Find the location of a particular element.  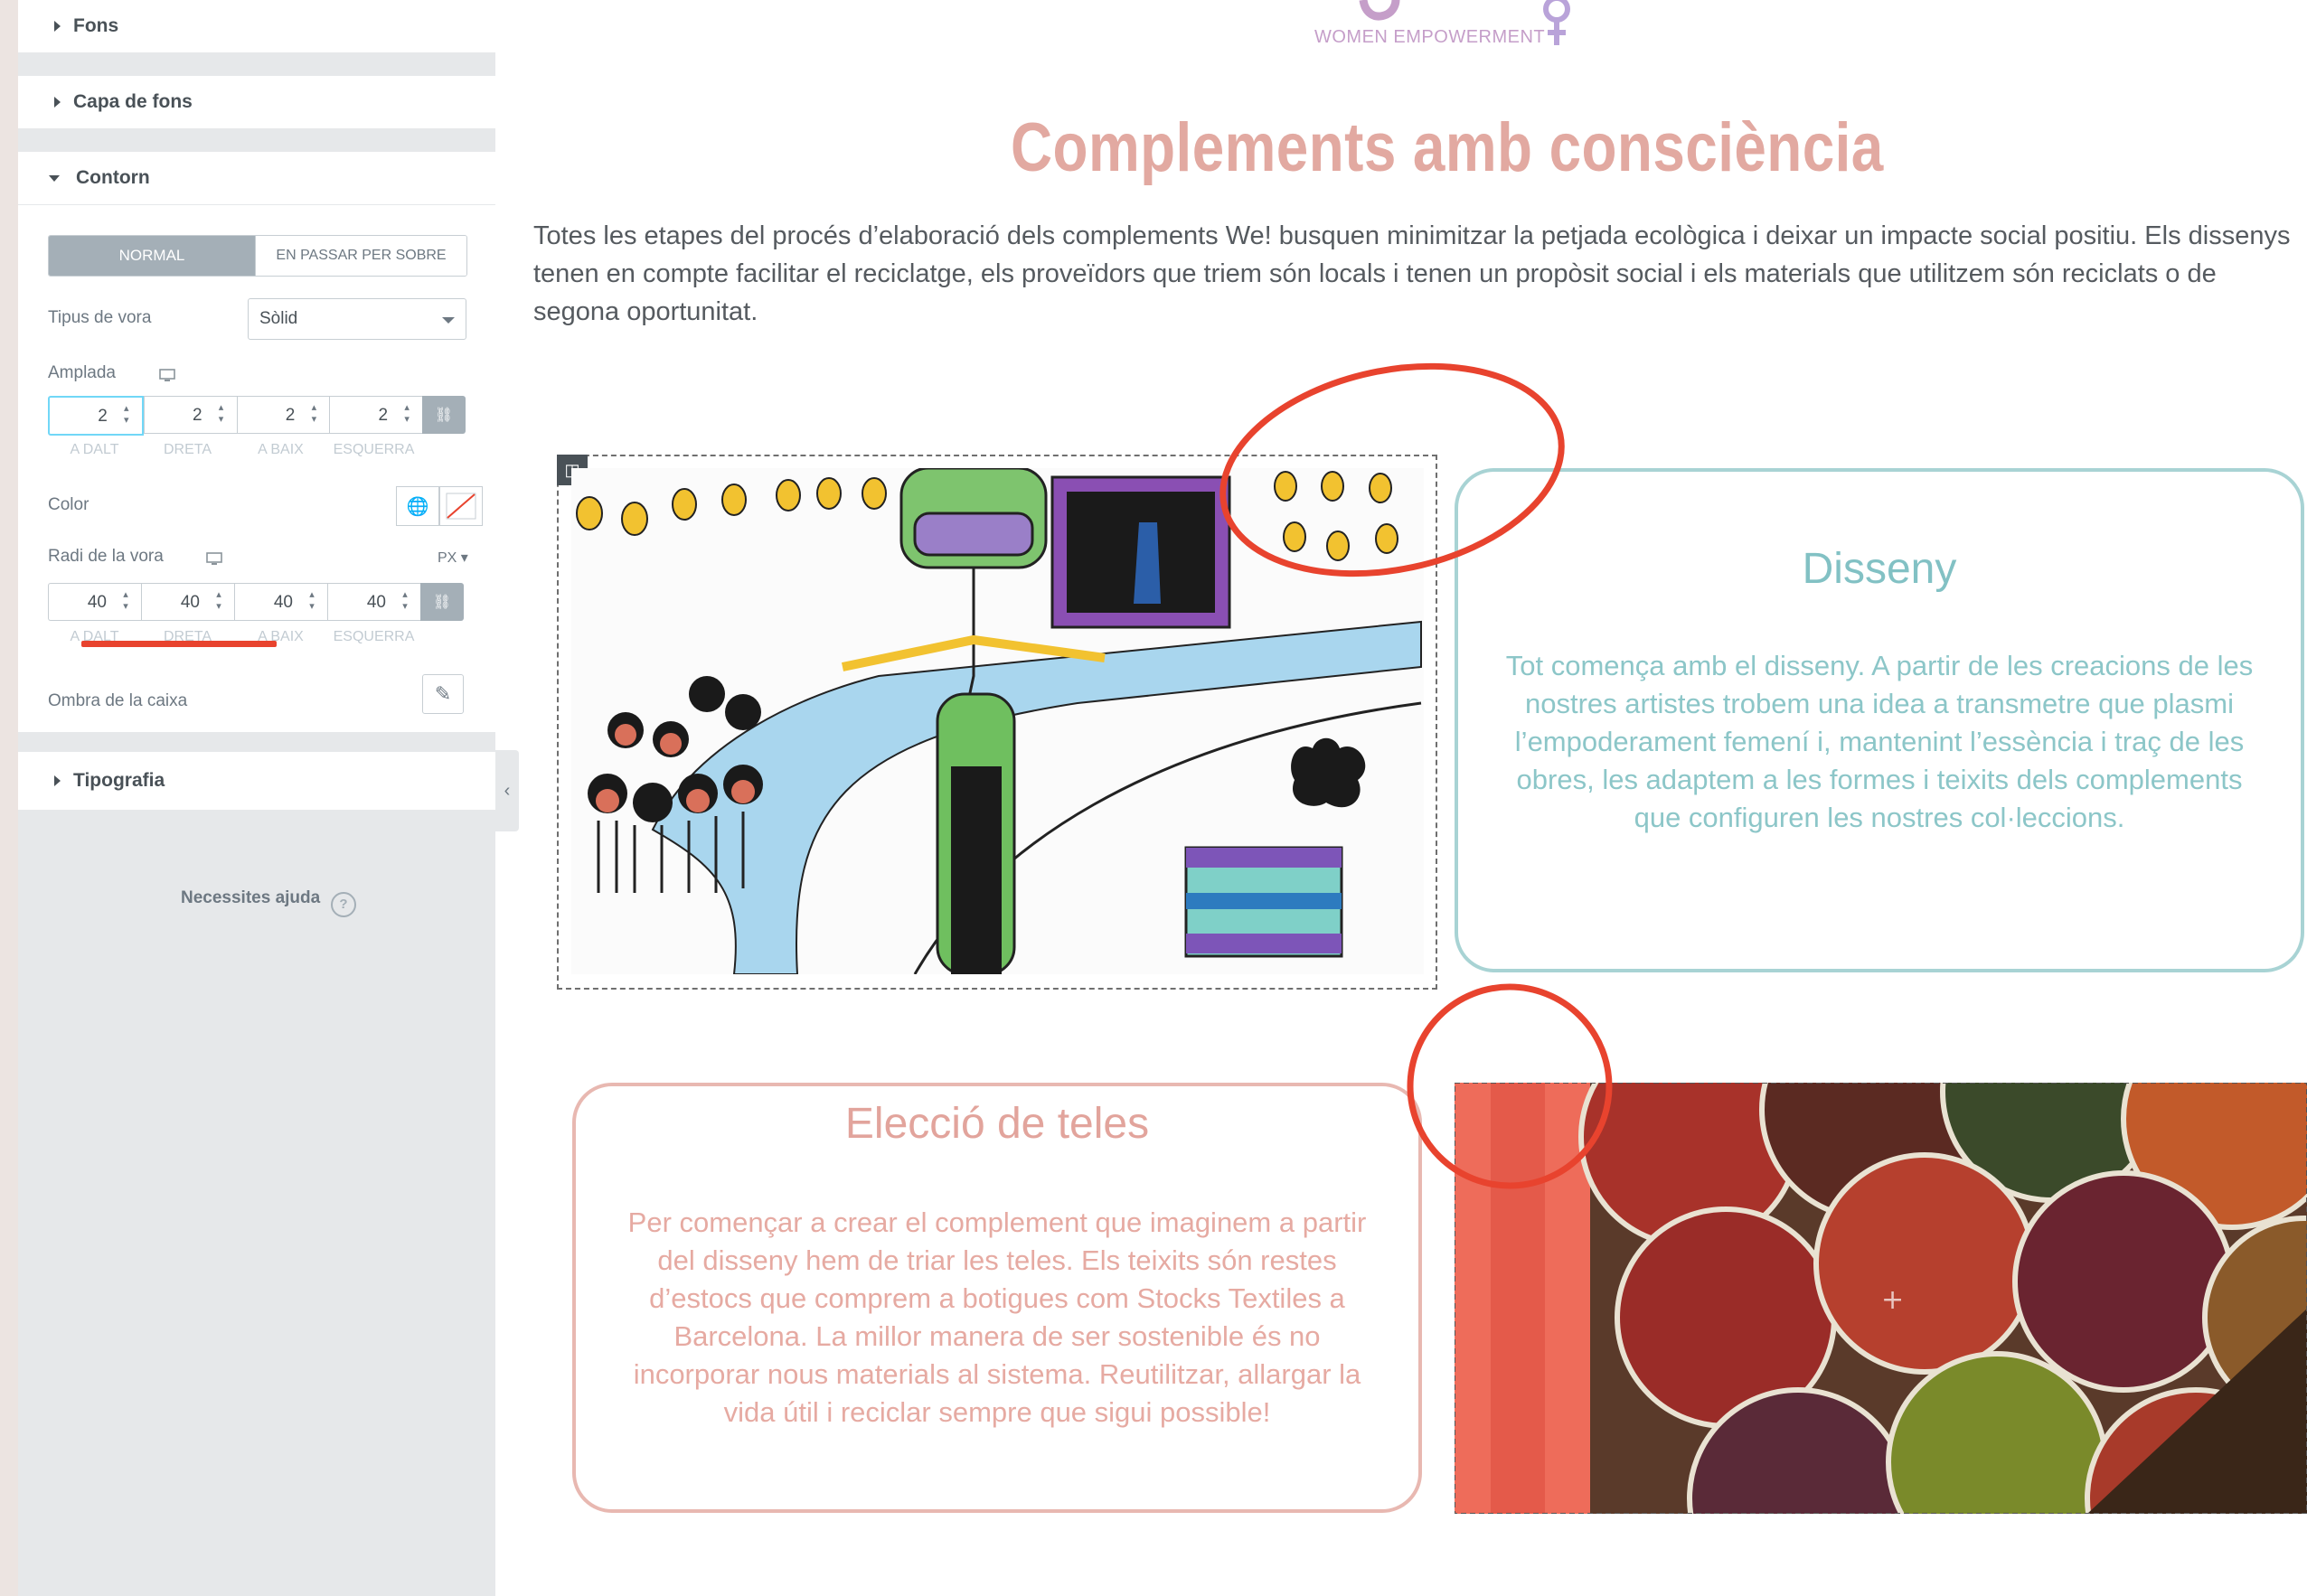

dropdown-arrow-icon is located at coordinates (448, 320).